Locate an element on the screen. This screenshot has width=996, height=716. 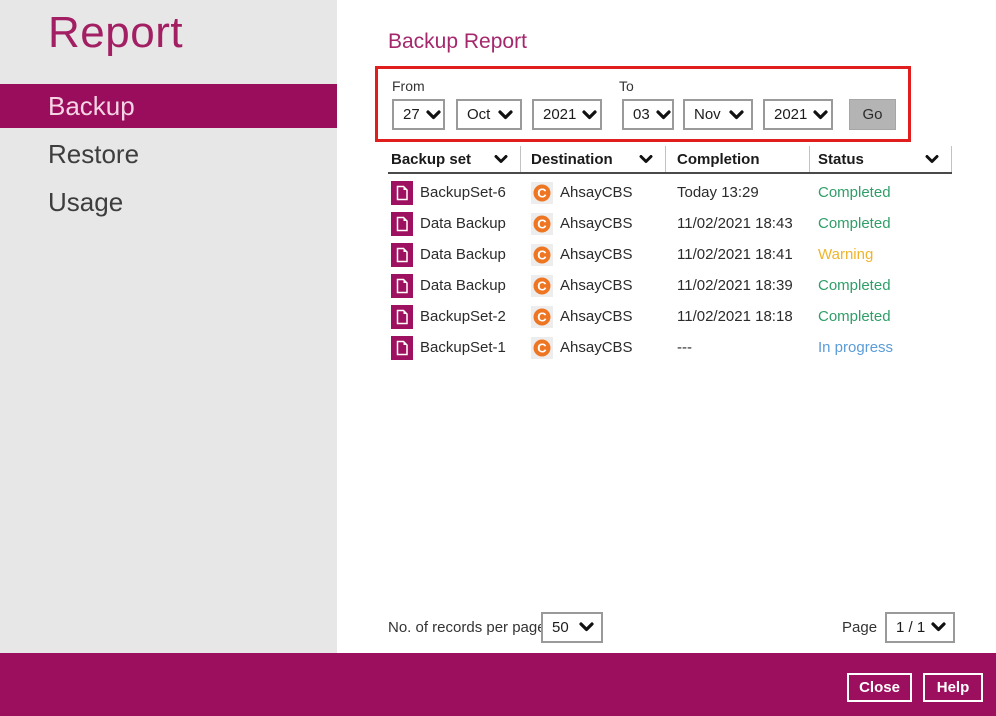
sidebar-item-restore: Restore is located at coordinates (168, 154).